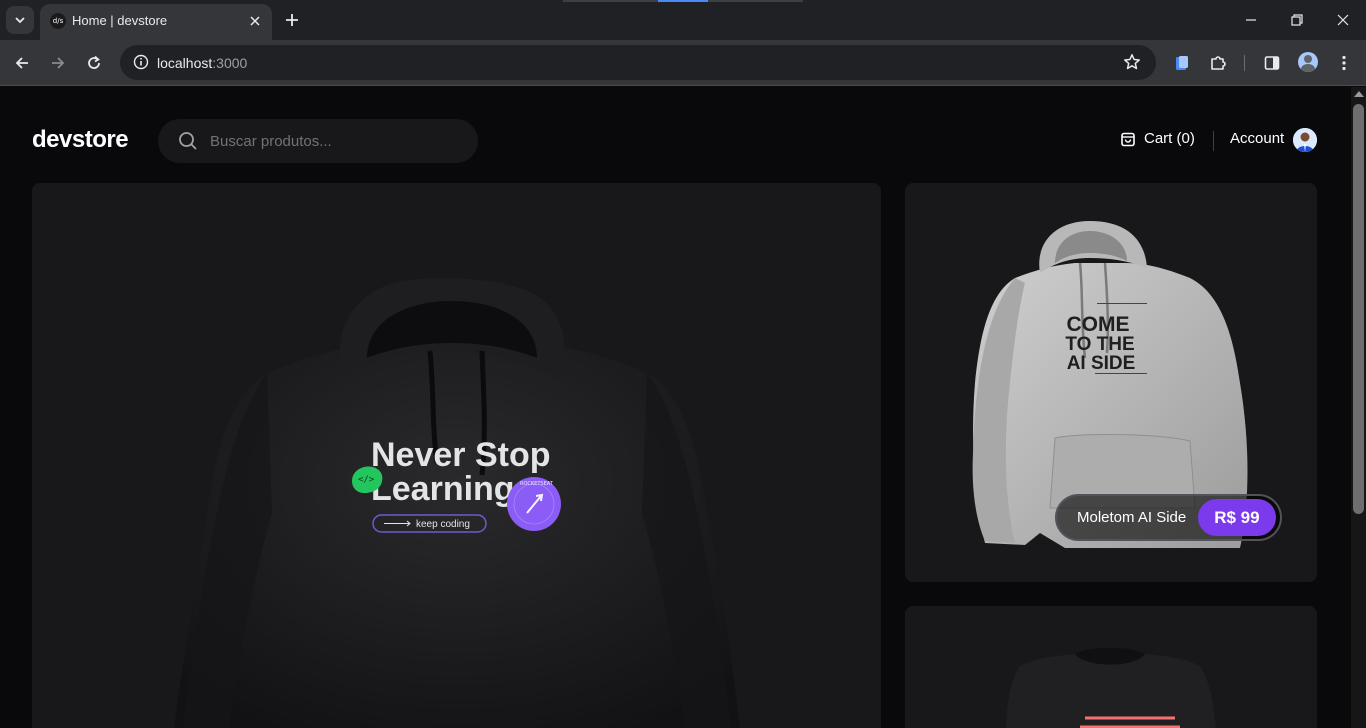 The height and width of the screenshot is (728, 1366). I want to click on side-panel-icon, so click(1272, 63).